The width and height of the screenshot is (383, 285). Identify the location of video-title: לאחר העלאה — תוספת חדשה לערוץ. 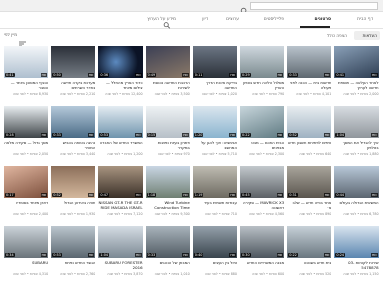
(356, 85).